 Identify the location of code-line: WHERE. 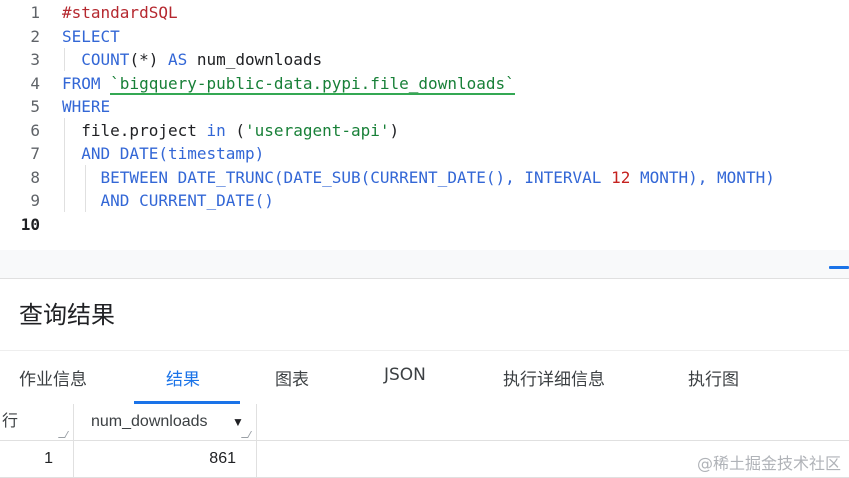
(86, 107).